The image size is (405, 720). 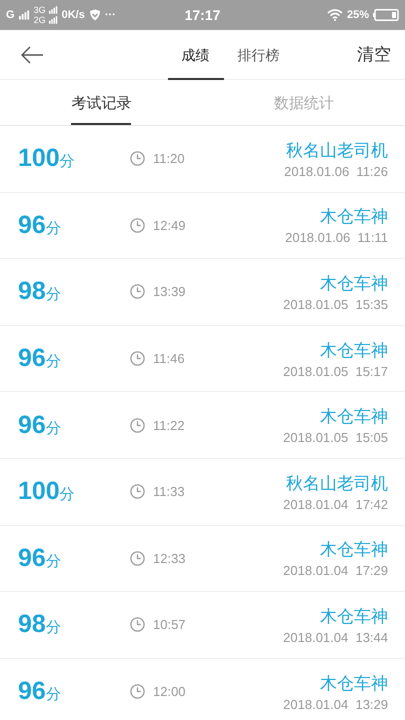 What do you see at coordinates (40, 10) in the screenshot?
I see `network-label: 3G` at bounding box center [40, 10].